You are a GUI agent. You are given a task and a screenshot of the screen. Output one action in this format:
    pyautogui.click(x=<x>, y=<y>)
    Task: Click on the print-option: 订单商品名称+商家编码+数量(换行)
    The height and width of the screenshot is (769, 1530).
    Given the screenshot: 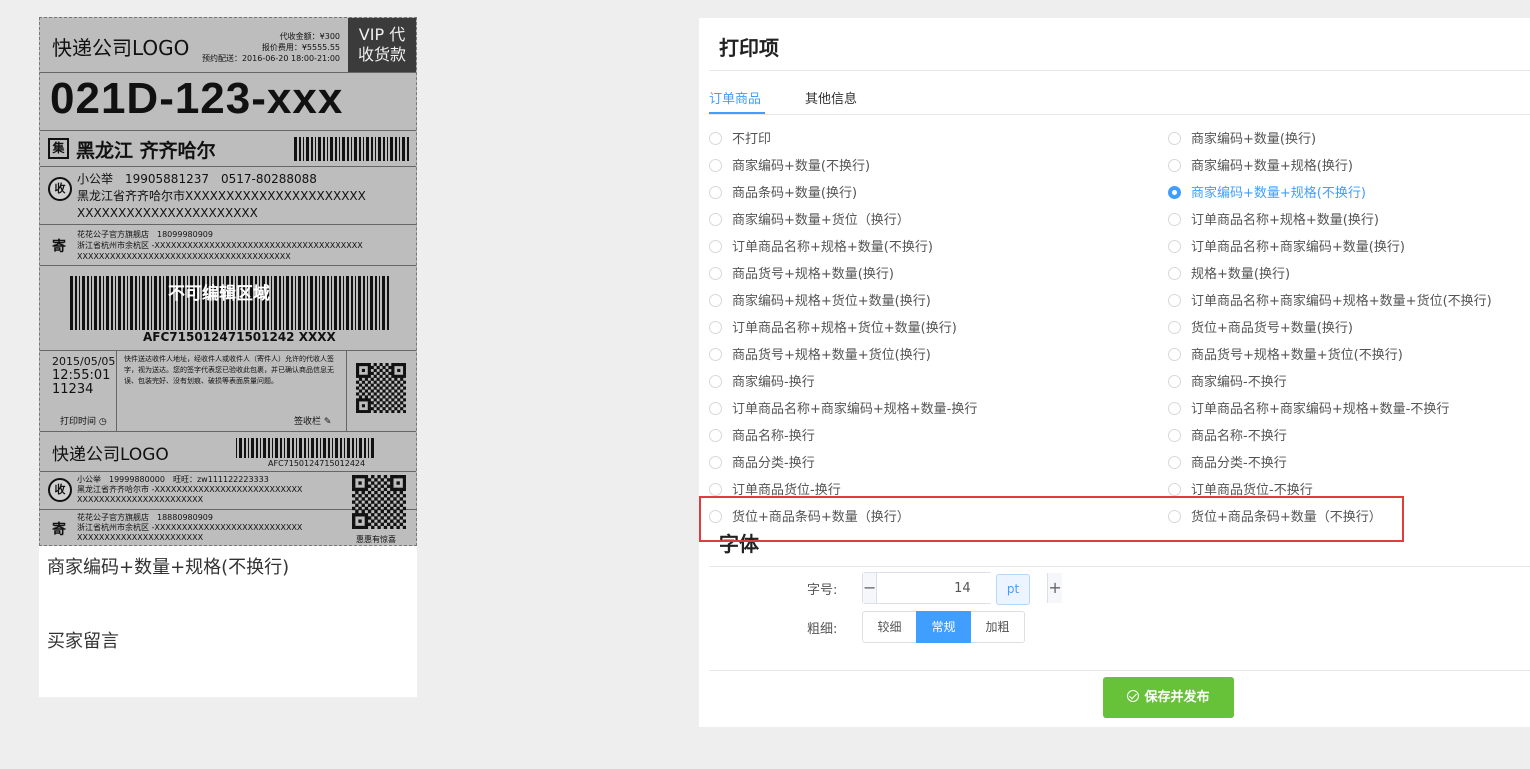 What is the action you would take?
    pyautogui.click(x=1286, y=248)
    